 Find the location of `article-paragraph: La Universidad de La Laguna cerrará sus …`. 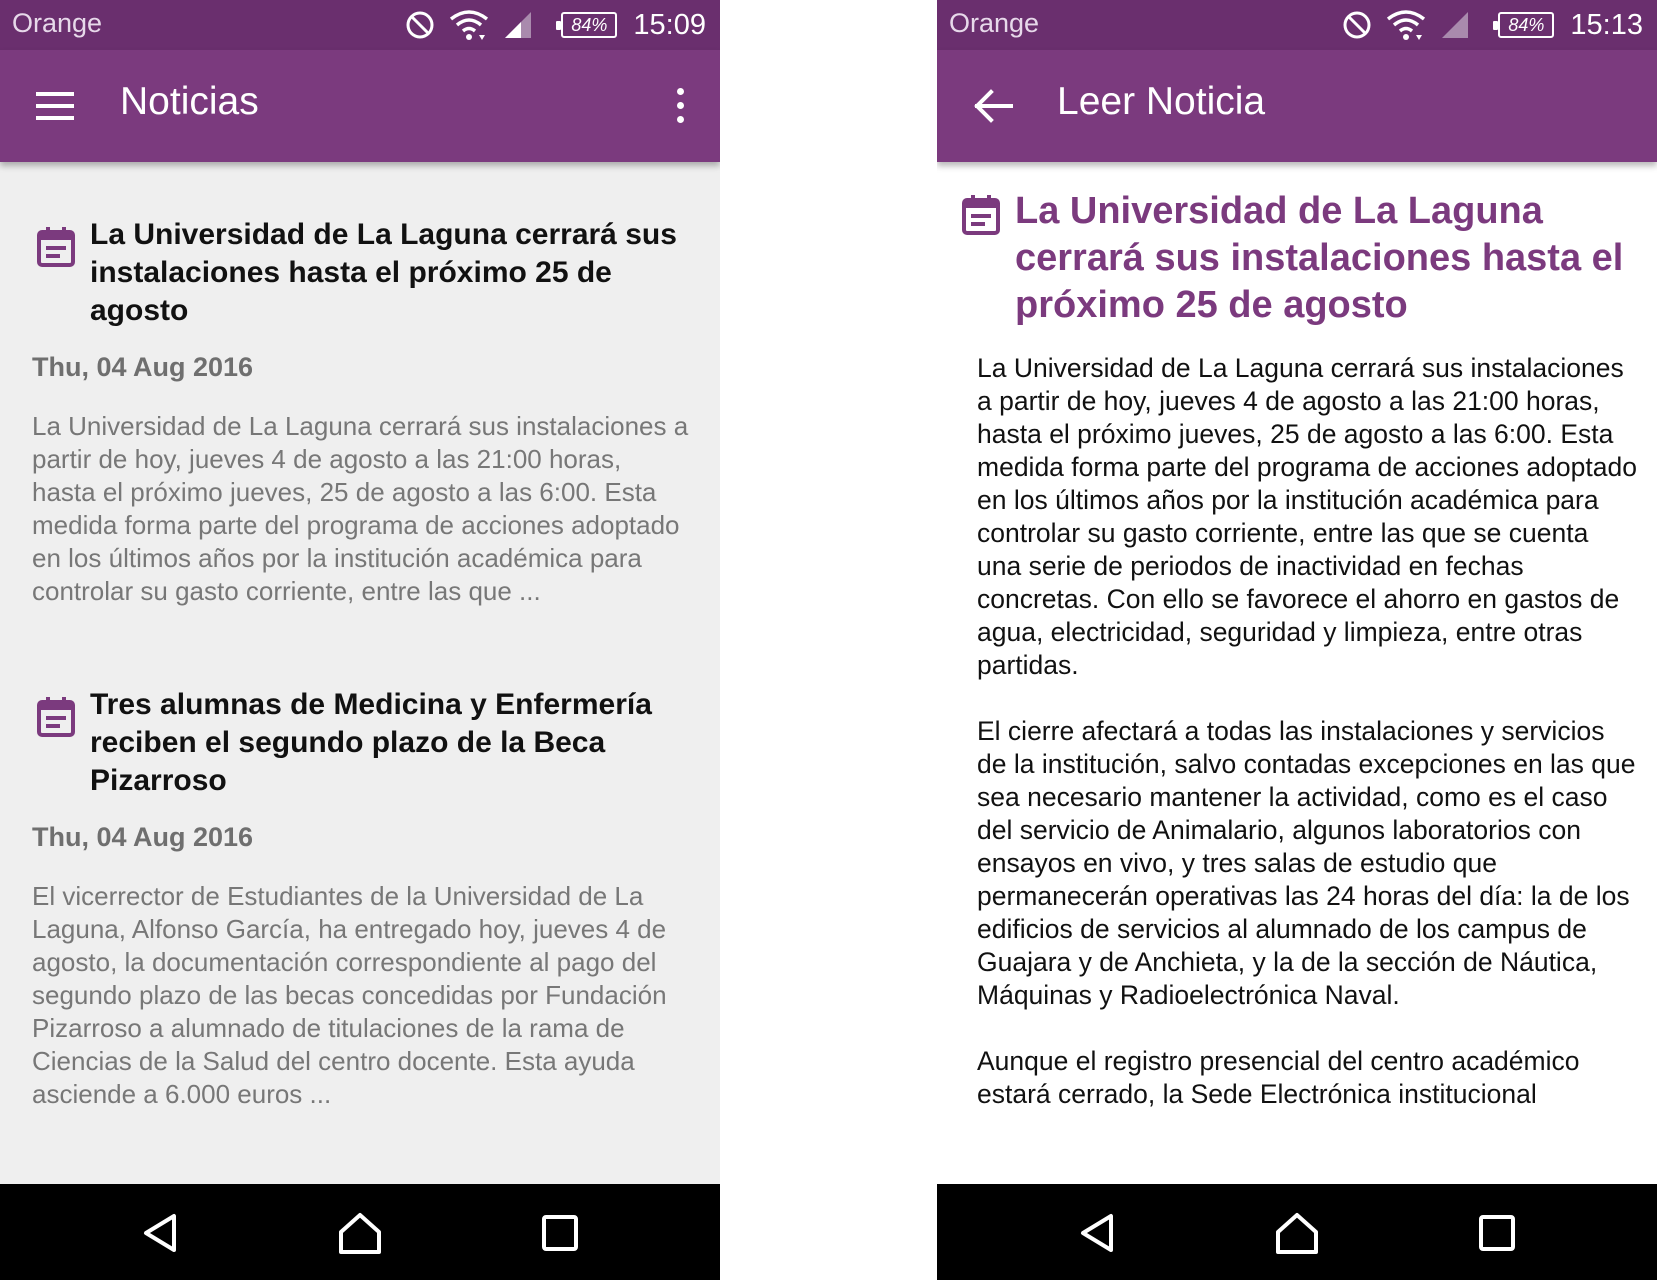

article-paragraph: La Universidad de La Laguna cerrará sus … is located at coordinates (1307, 516).